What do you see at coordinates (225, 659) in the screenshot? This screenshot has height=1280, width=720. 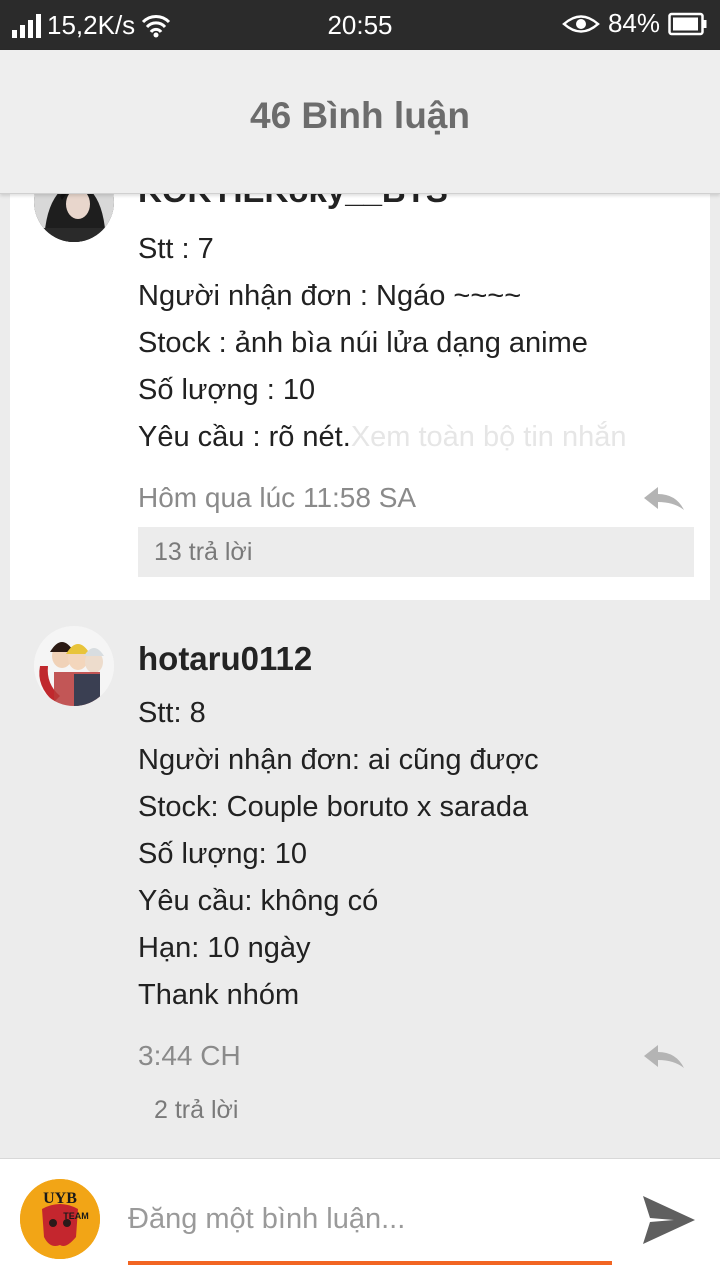 I see `comment-username: hotaru0112` at bounding box center [225, 659].